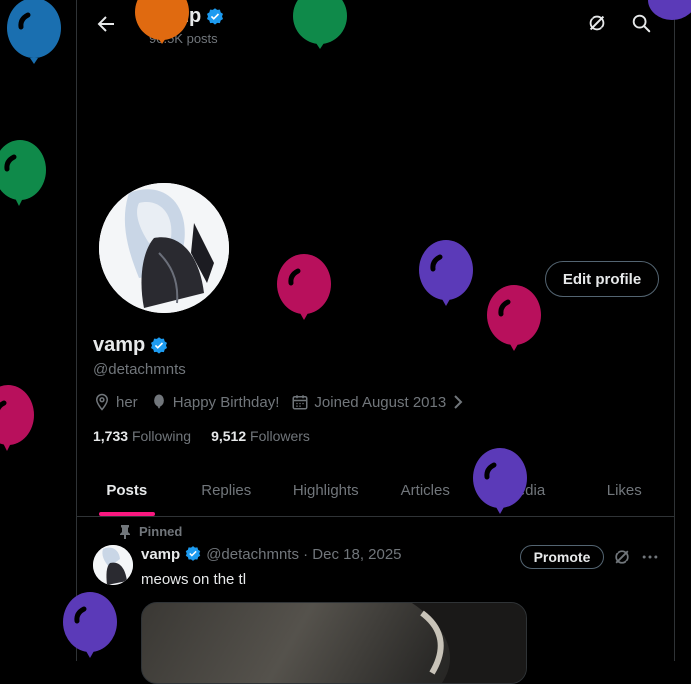  What do you see at coordinates (119, 345) in the screenshot?
I see `display-name-text: vamp` at bounding box center [119, 345].